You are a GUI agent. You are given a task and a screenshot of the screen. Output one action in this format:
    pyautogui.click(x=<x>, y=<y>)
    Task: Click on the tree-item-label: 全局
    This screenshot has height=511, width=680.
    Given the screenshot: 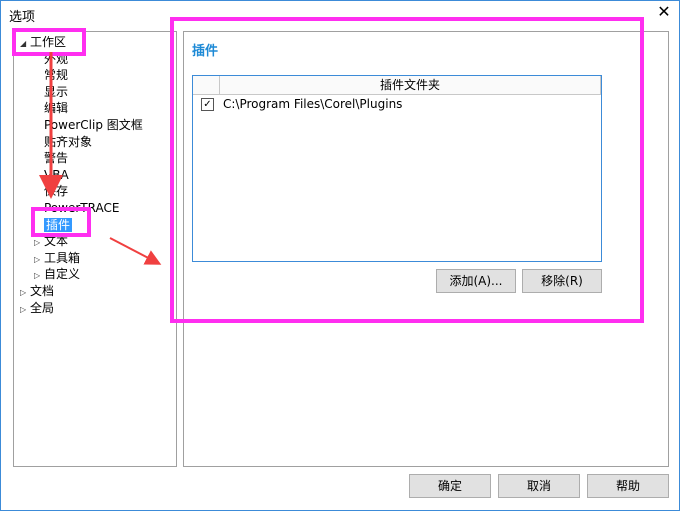 What is the action you would take?
    pyautogui.click(x=42, y=307)
    